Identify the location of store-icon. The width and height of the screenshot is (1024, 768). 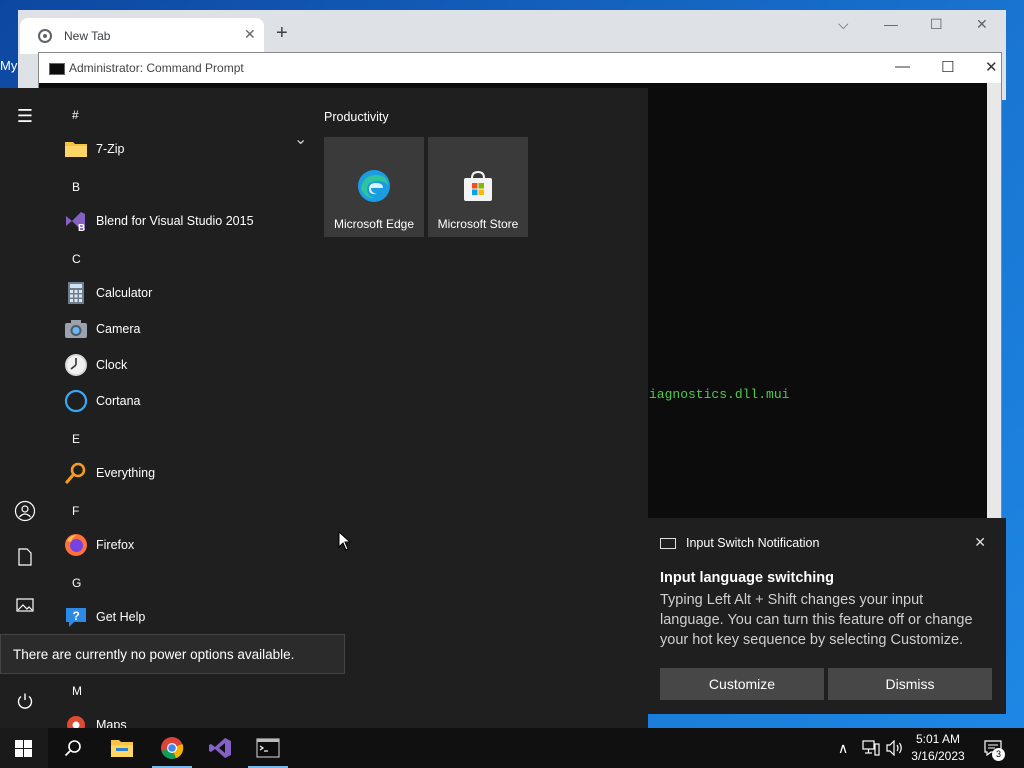
(478, 186).